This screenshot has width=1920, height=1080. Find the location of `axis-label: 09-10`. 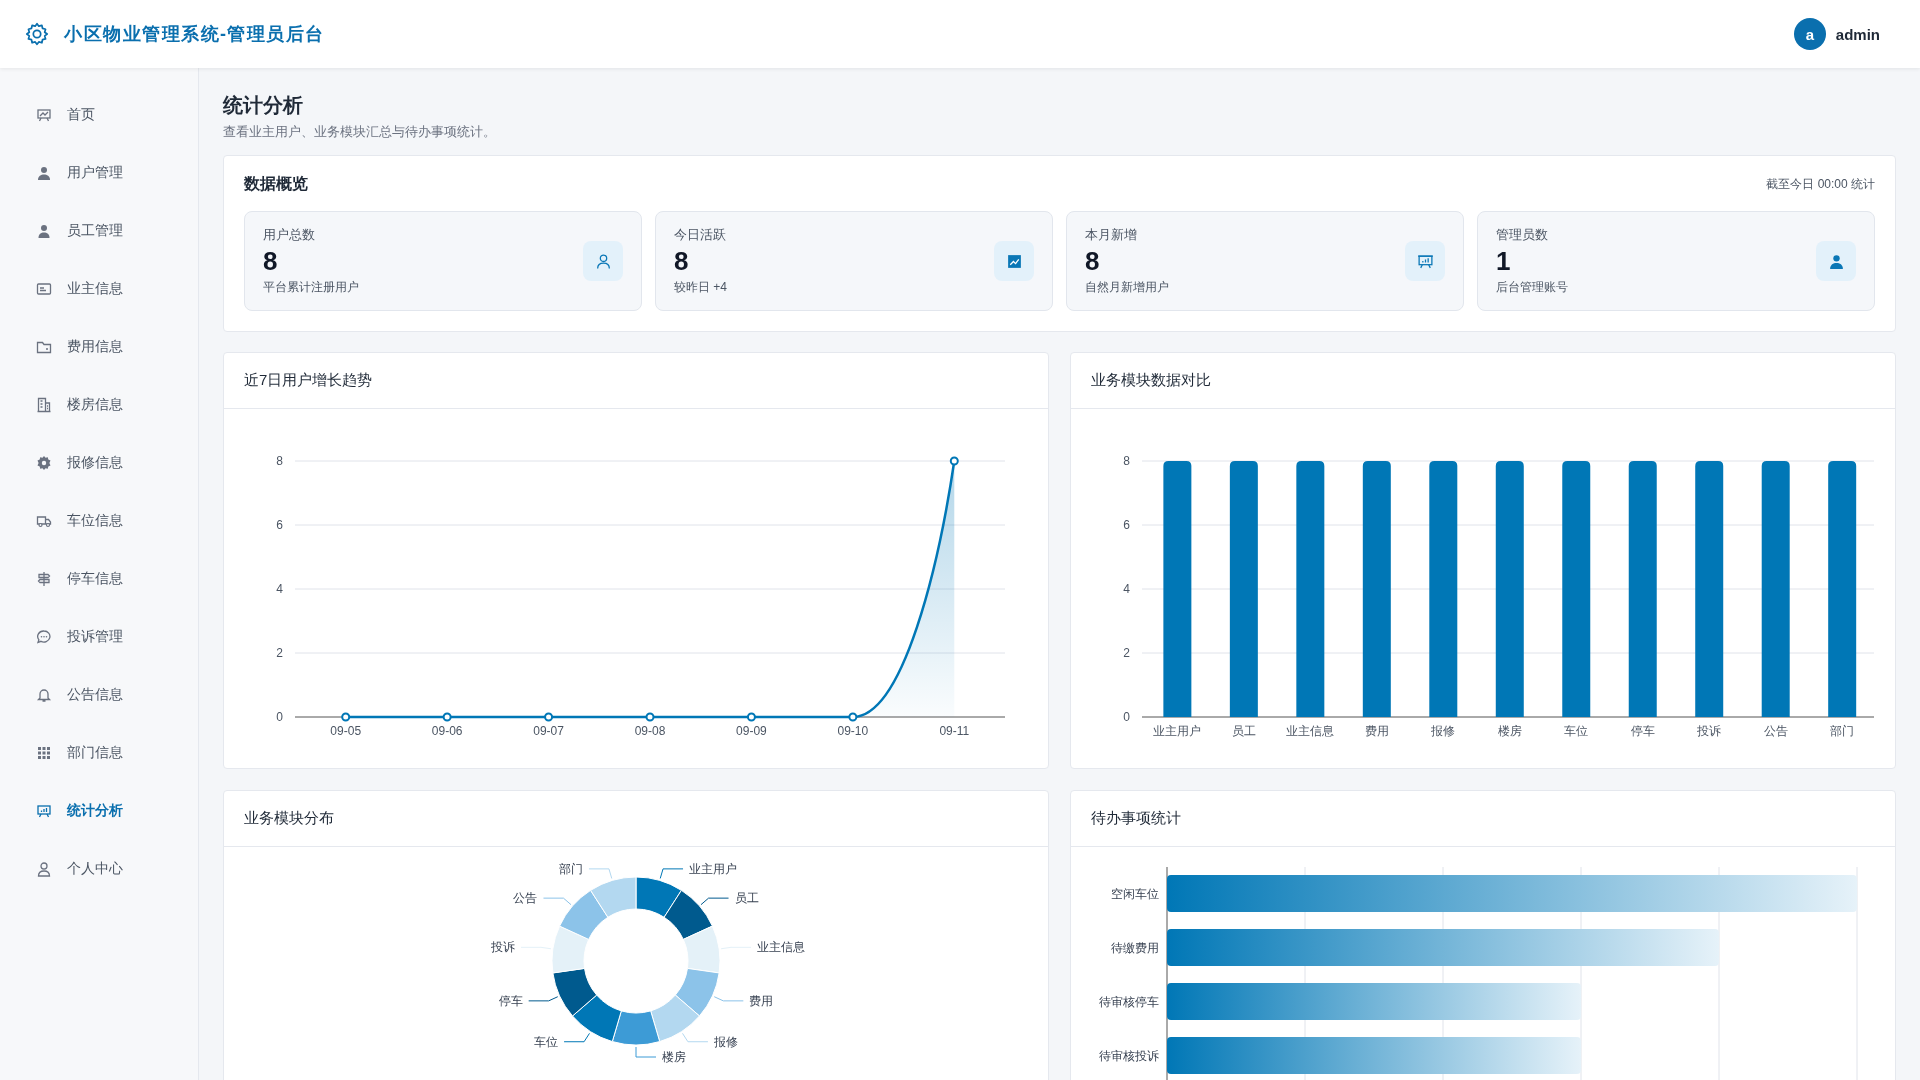

axis-label: 09-10 is located at coordinates (853, 731).